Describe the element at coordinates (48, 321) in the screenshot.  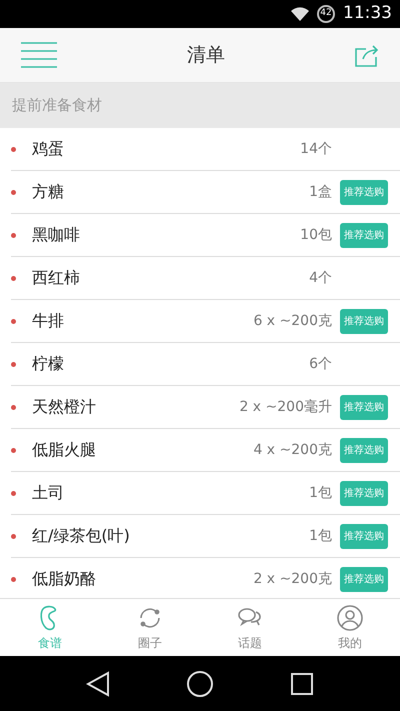
I see `item-name: 牛排` at that location.